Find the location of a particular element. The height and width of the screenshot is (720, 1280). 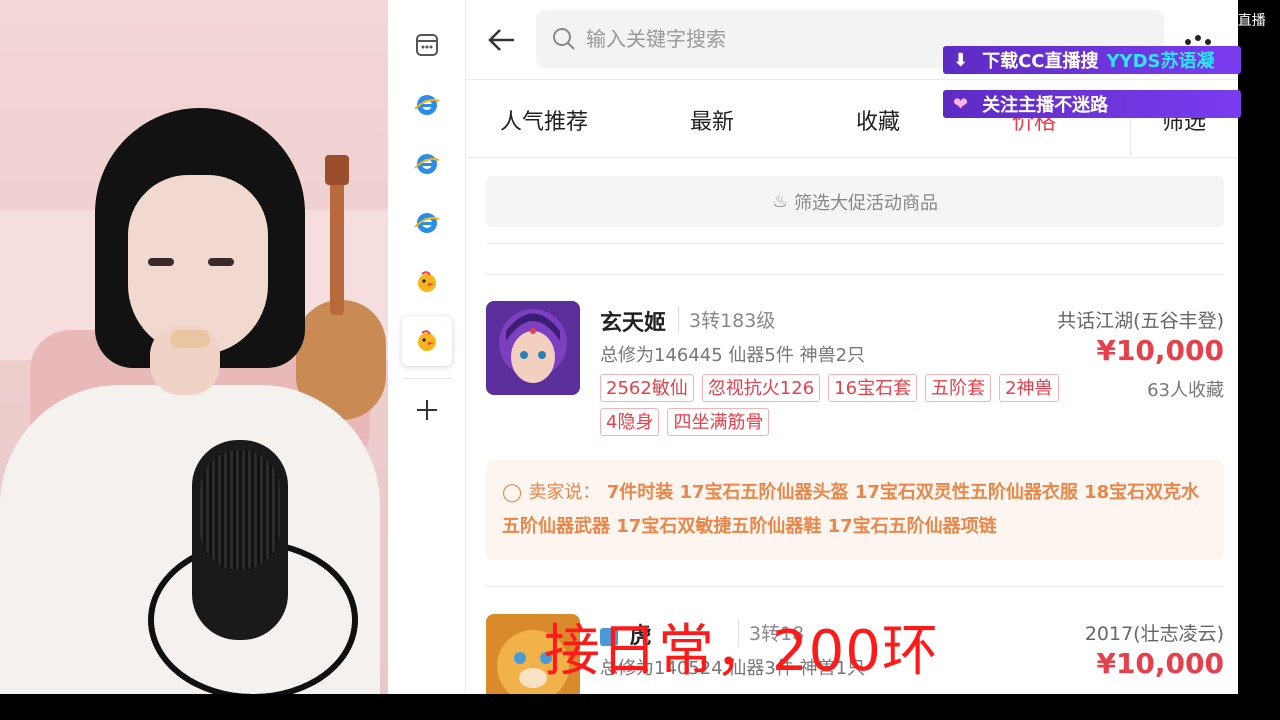

stream-caption: 接日常，200环 is located at coordinates (741, 651).